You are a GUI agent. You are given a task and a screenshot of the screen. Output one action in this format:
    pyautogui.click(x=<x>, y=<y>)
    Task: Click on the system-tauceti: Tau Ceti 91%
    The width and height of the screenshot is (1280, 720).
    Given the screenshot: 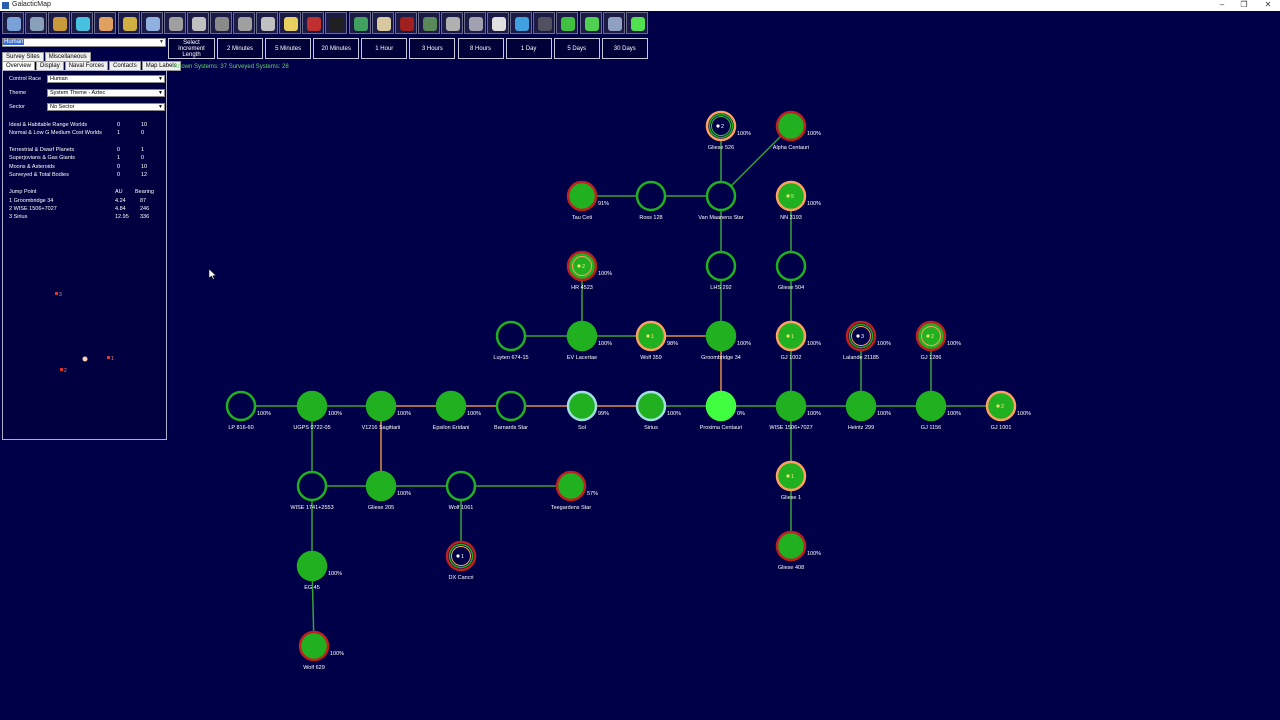 What is the action you would take?
    pyautogui.click(x=587, y=200)
    